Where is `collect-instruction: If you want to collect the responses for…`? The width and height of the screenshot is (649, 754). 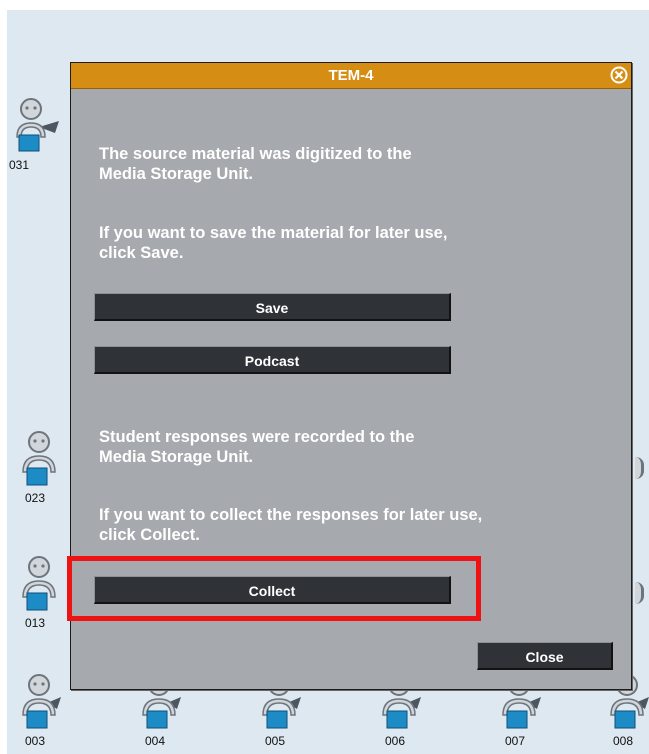
collect-instruction: If you want to collect the responses for… is located at coordinates (291, 525).